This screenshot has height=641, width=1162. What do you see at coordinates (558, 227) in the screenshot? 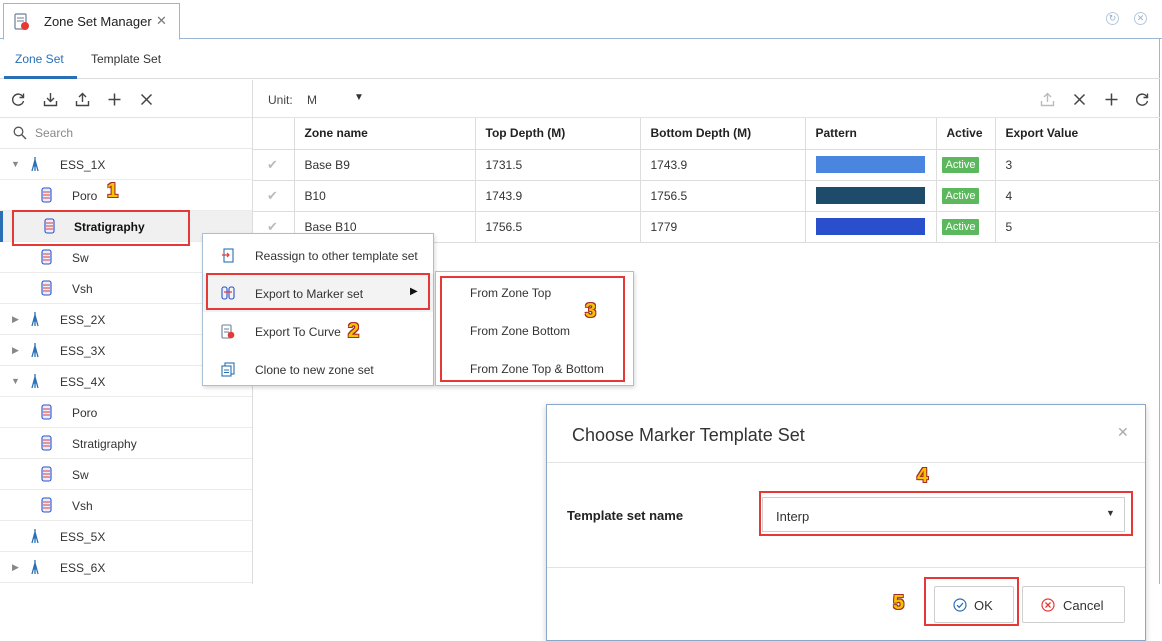
I see `top-depth-cell: 1756.5` at bounding box center [558, 227].